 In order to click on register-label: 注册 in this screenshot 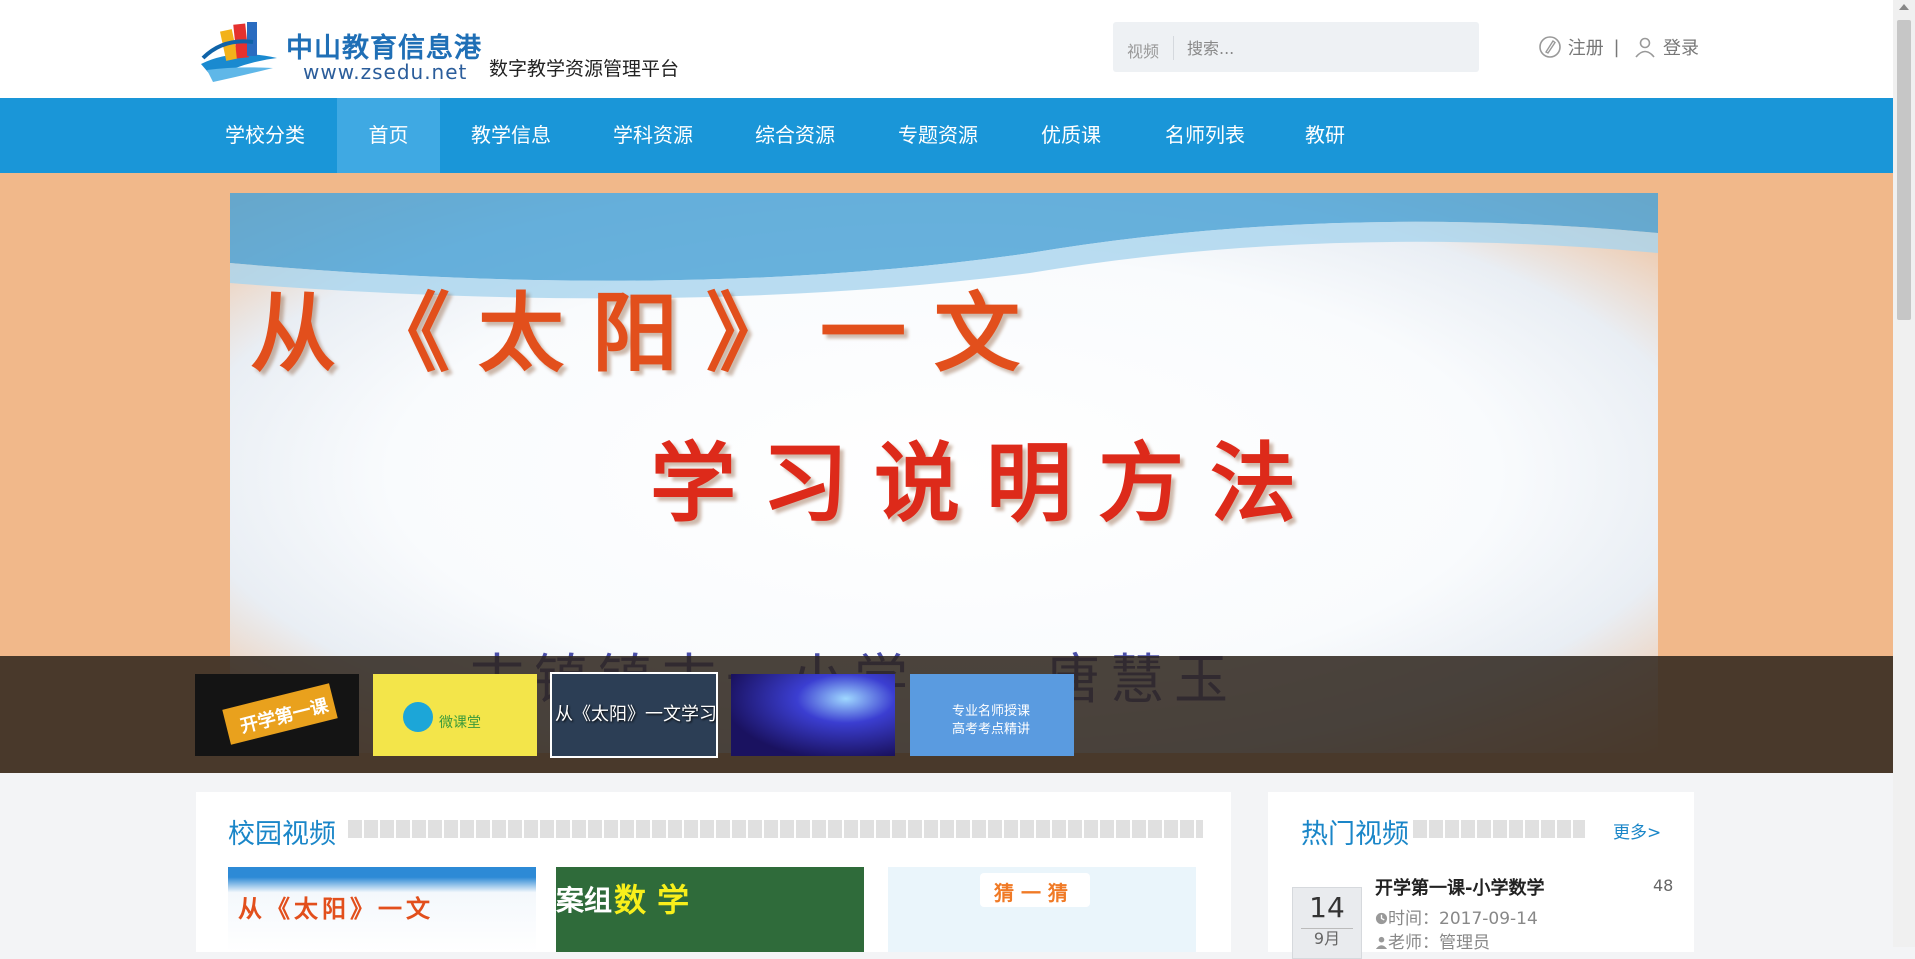, I will do `click(1585, 48)`.